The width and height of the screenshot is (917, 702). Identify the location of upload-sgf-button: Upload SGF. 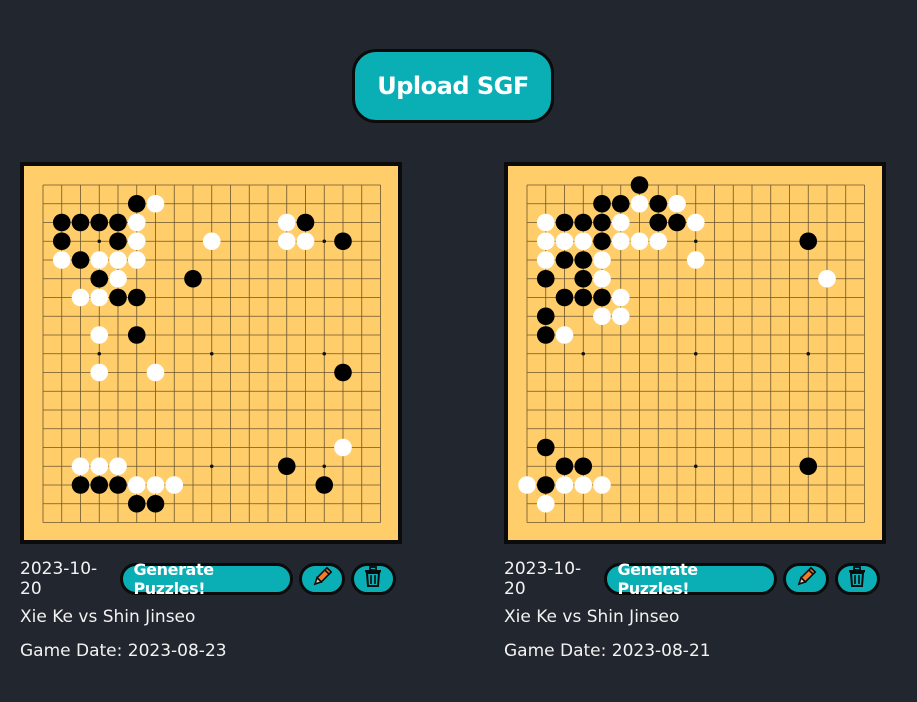
(453, 86).